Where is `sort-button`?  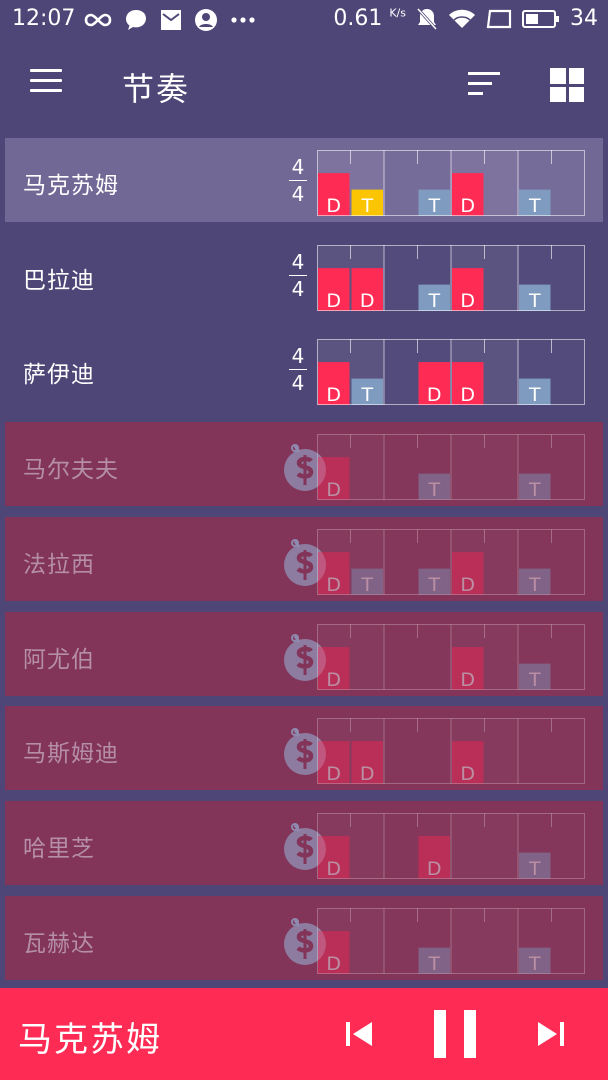 sort-button is located at coordinates (486, 85).